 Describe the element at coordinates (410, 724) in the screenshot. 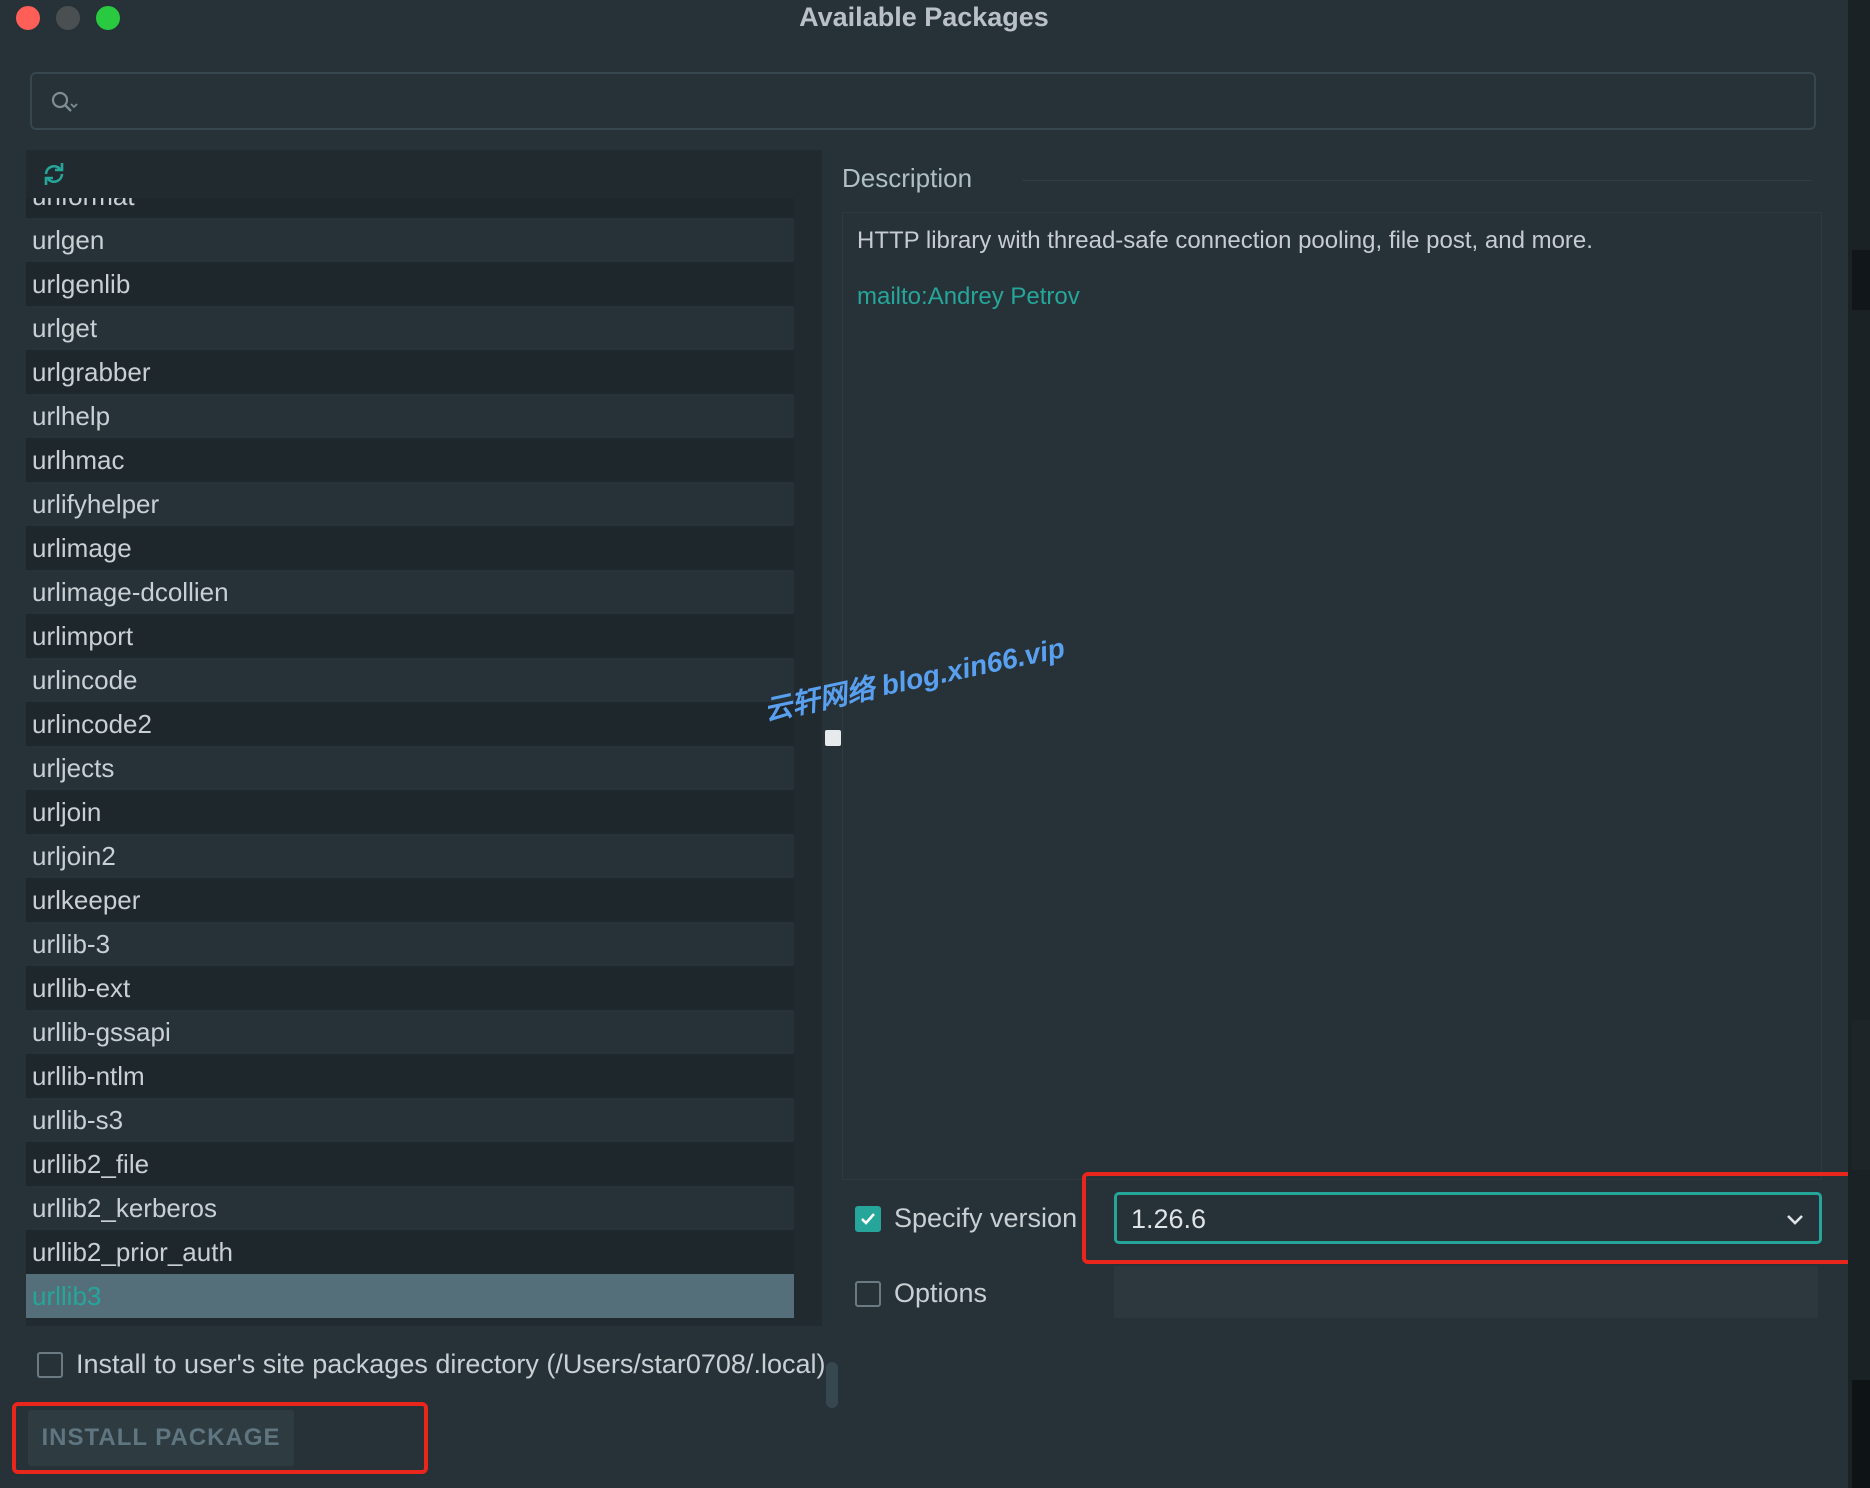

I see `package-row: urlincode2` at that location.